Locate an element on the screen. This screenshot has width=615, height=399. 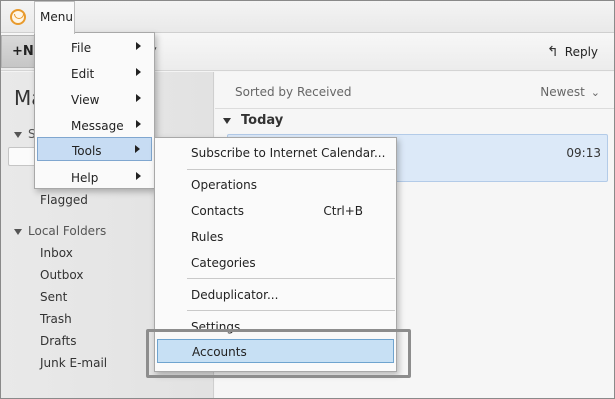
chevron-down-icon: ⌄ is located at coordinates (595, 92).